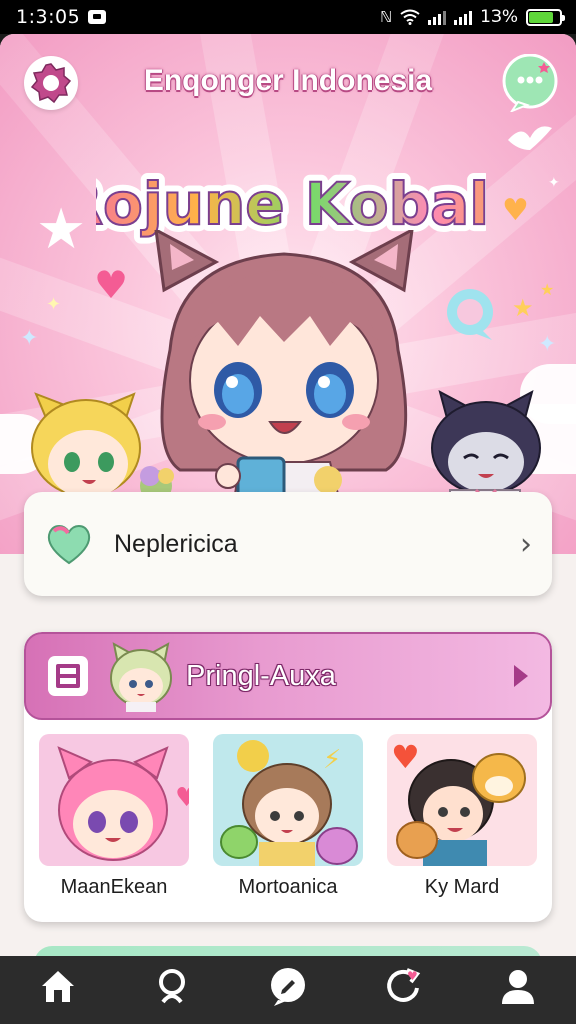 The height and width of the screenshot is (1024, 576). I want to click on next-section-card, so click(288, 951).